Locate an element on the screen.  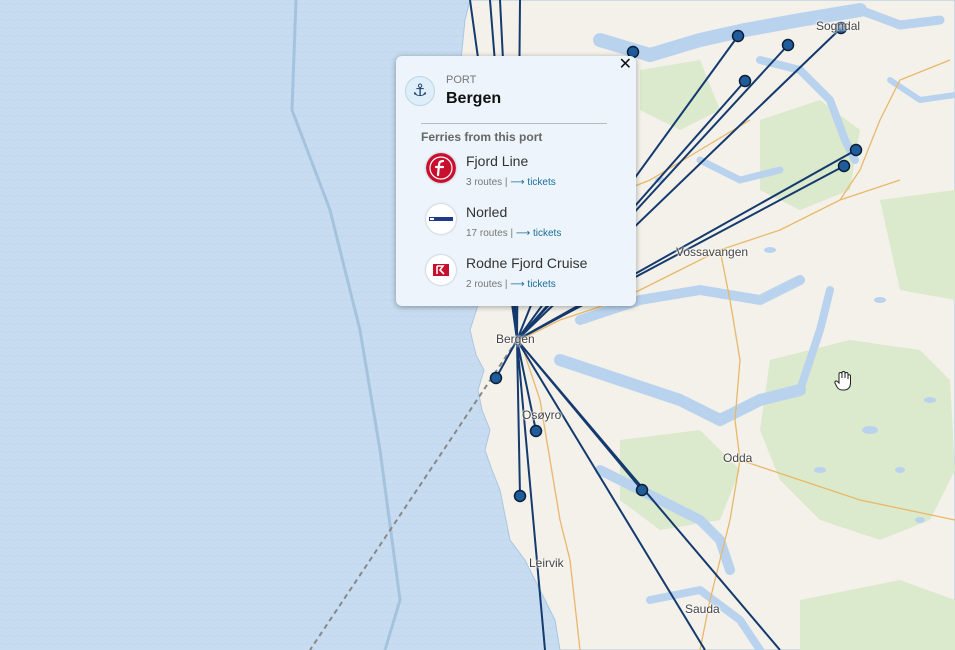
place-label-odda: Odda is located at coordinates (738, 458).